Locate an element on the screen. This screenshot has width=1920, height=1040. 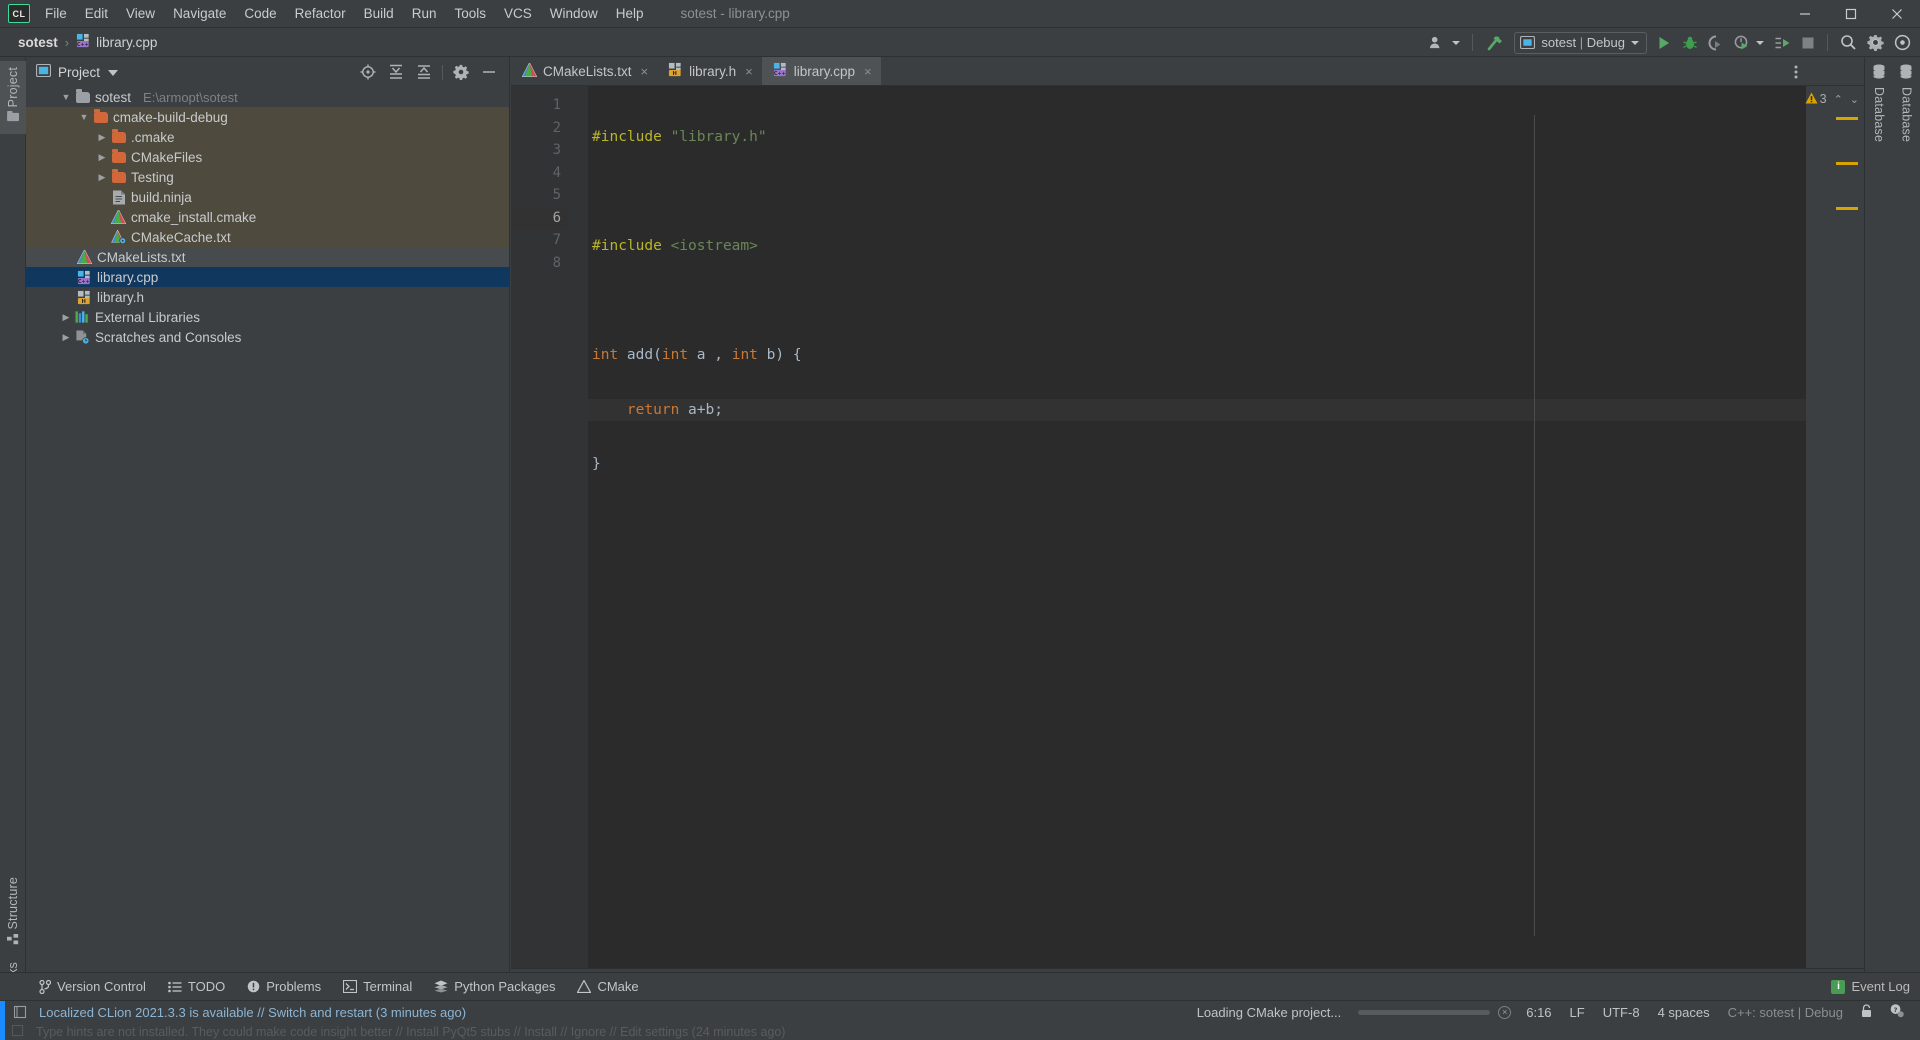
menu-item-refactor: Refactor is located at coordinates (320, 13).